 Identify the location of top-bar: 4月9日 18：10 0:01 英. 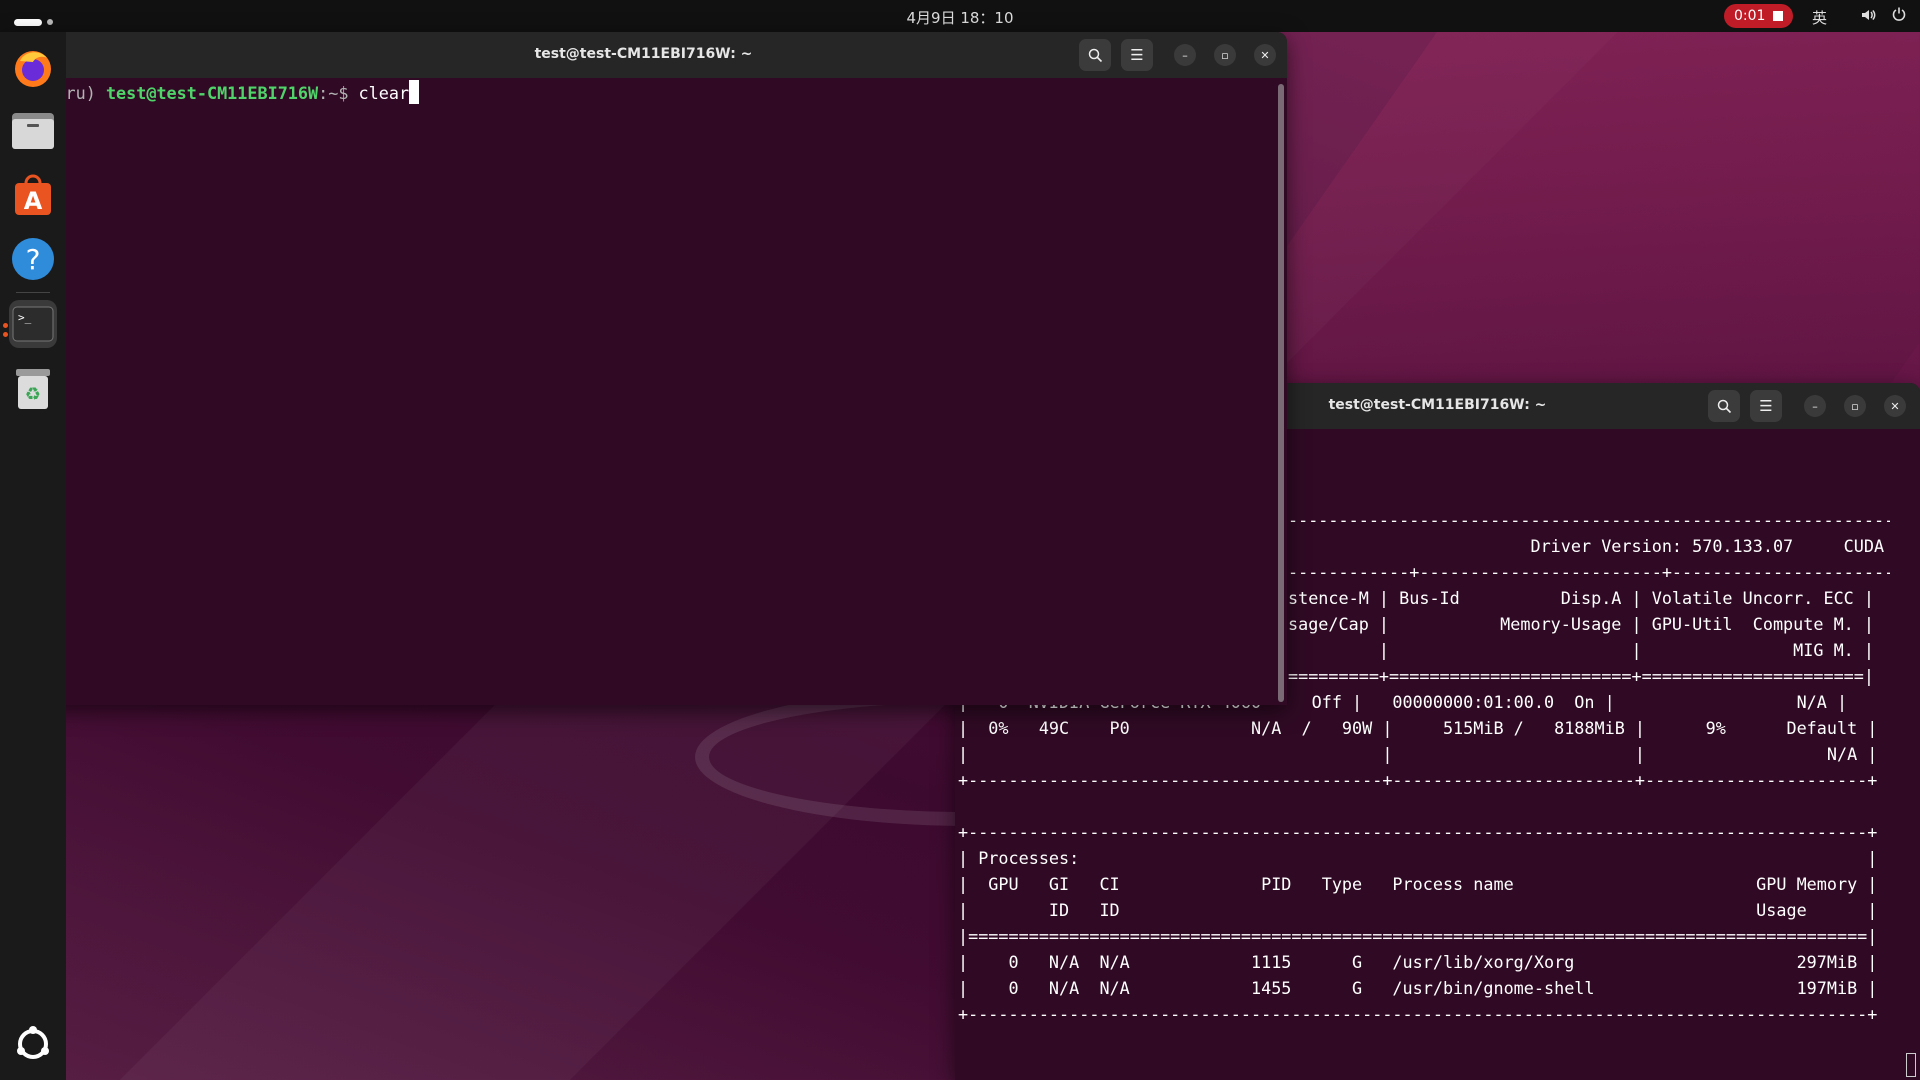
(960, 16).